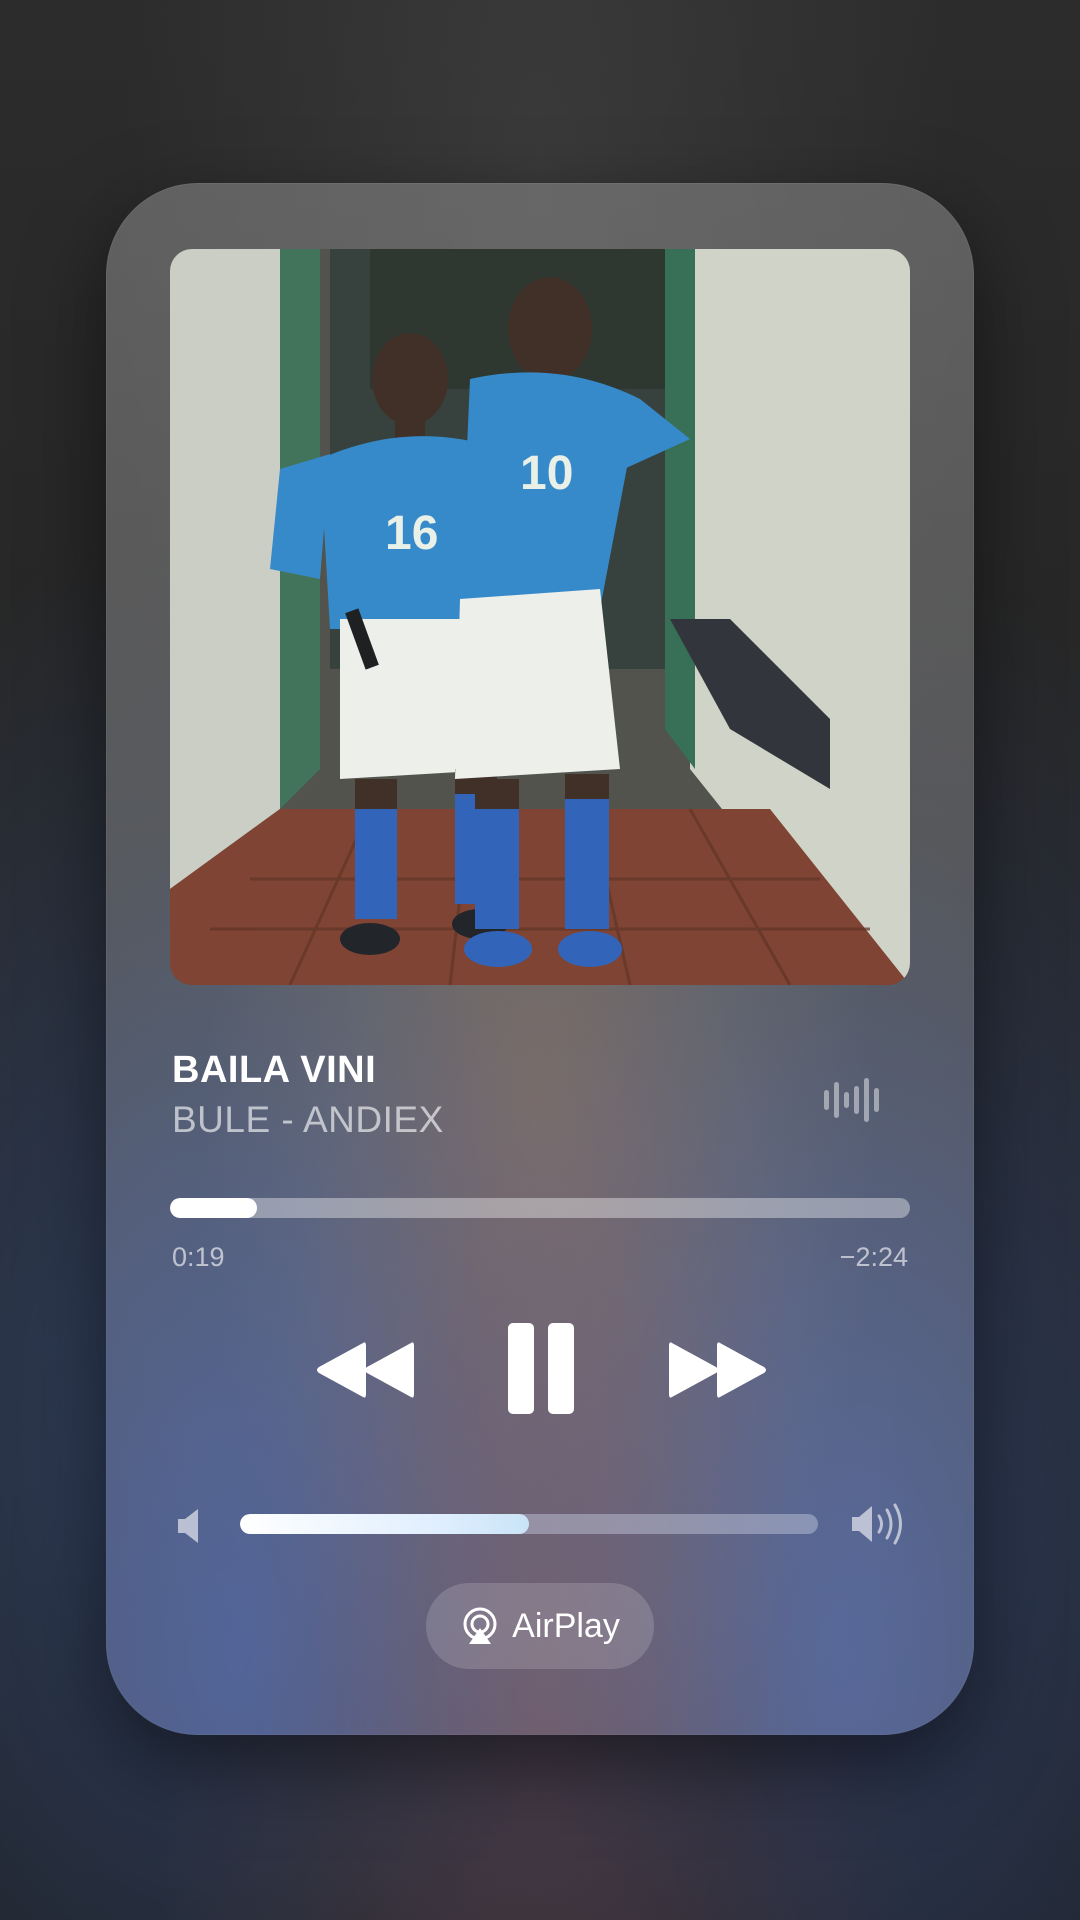  I want to click on volume-slider-fill, so click(384, 1524).